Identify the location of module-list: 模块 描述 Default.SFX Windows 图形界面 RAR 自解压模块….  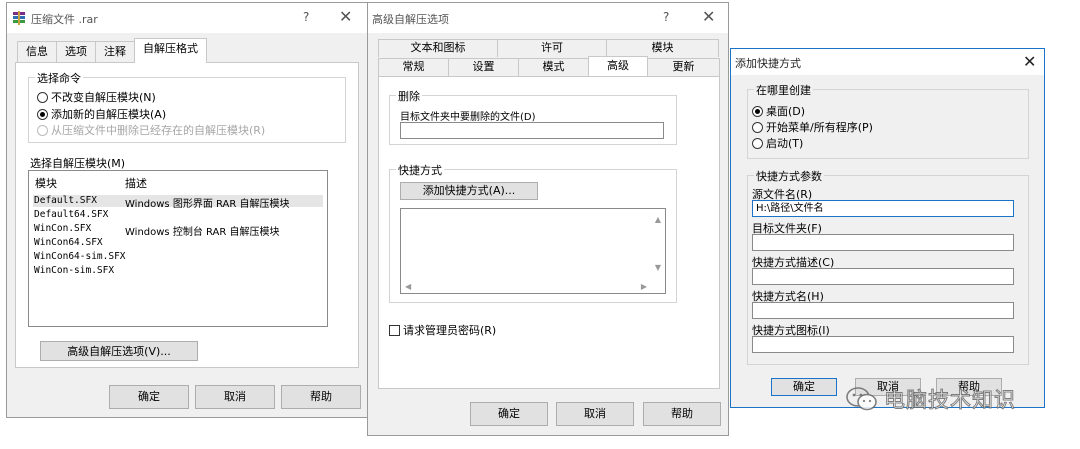
(178, 248).